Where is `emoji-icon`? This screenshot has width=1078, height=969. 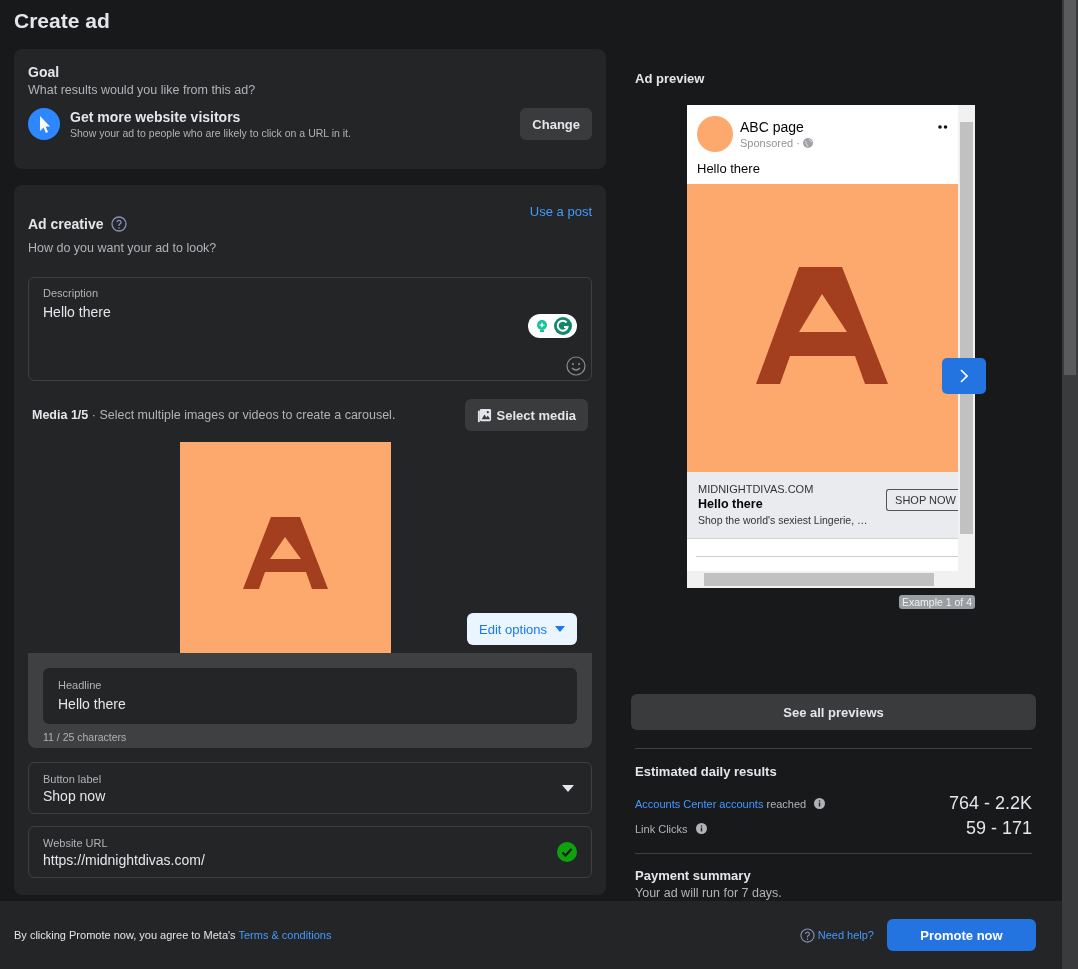
emoji-icon is located at coordinates (576, 366).